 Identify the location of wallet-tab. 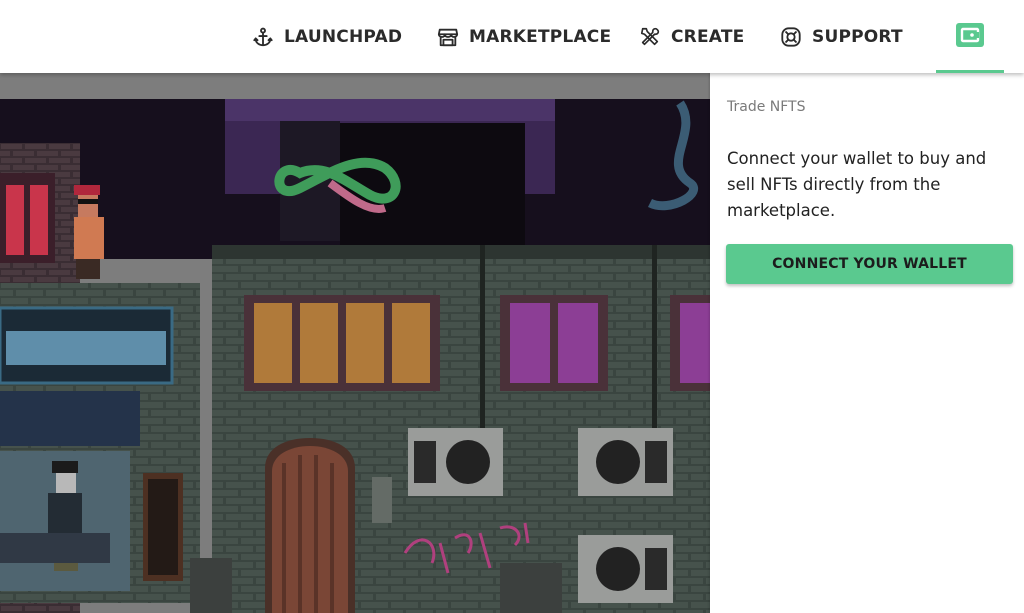
(970, 36).